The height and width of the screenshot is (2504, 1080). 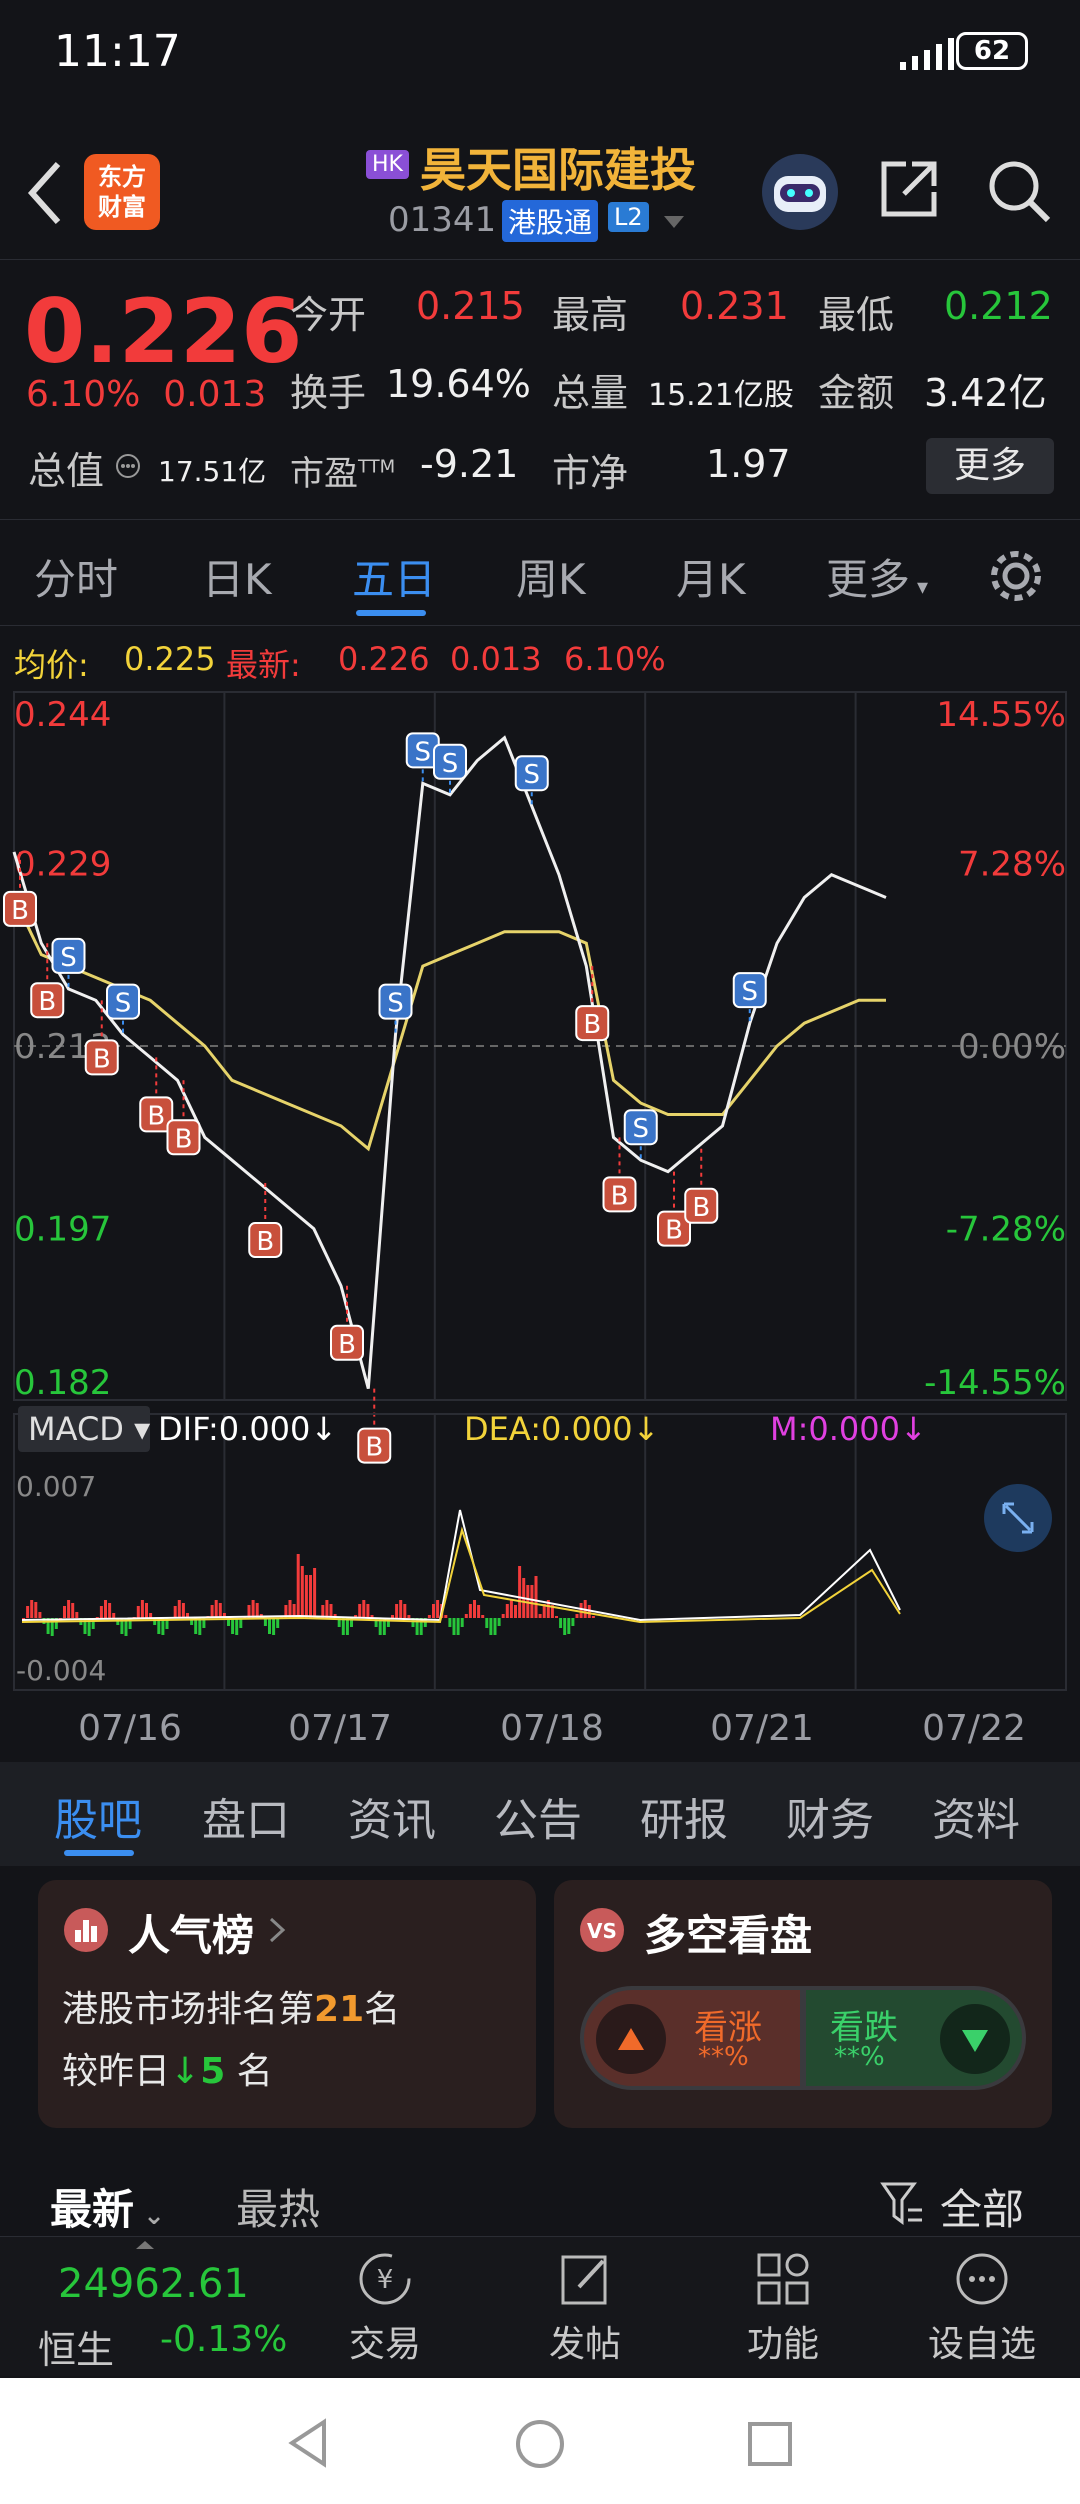 I want to click on index-change: -0.13%, so click(x=223, y=2339).